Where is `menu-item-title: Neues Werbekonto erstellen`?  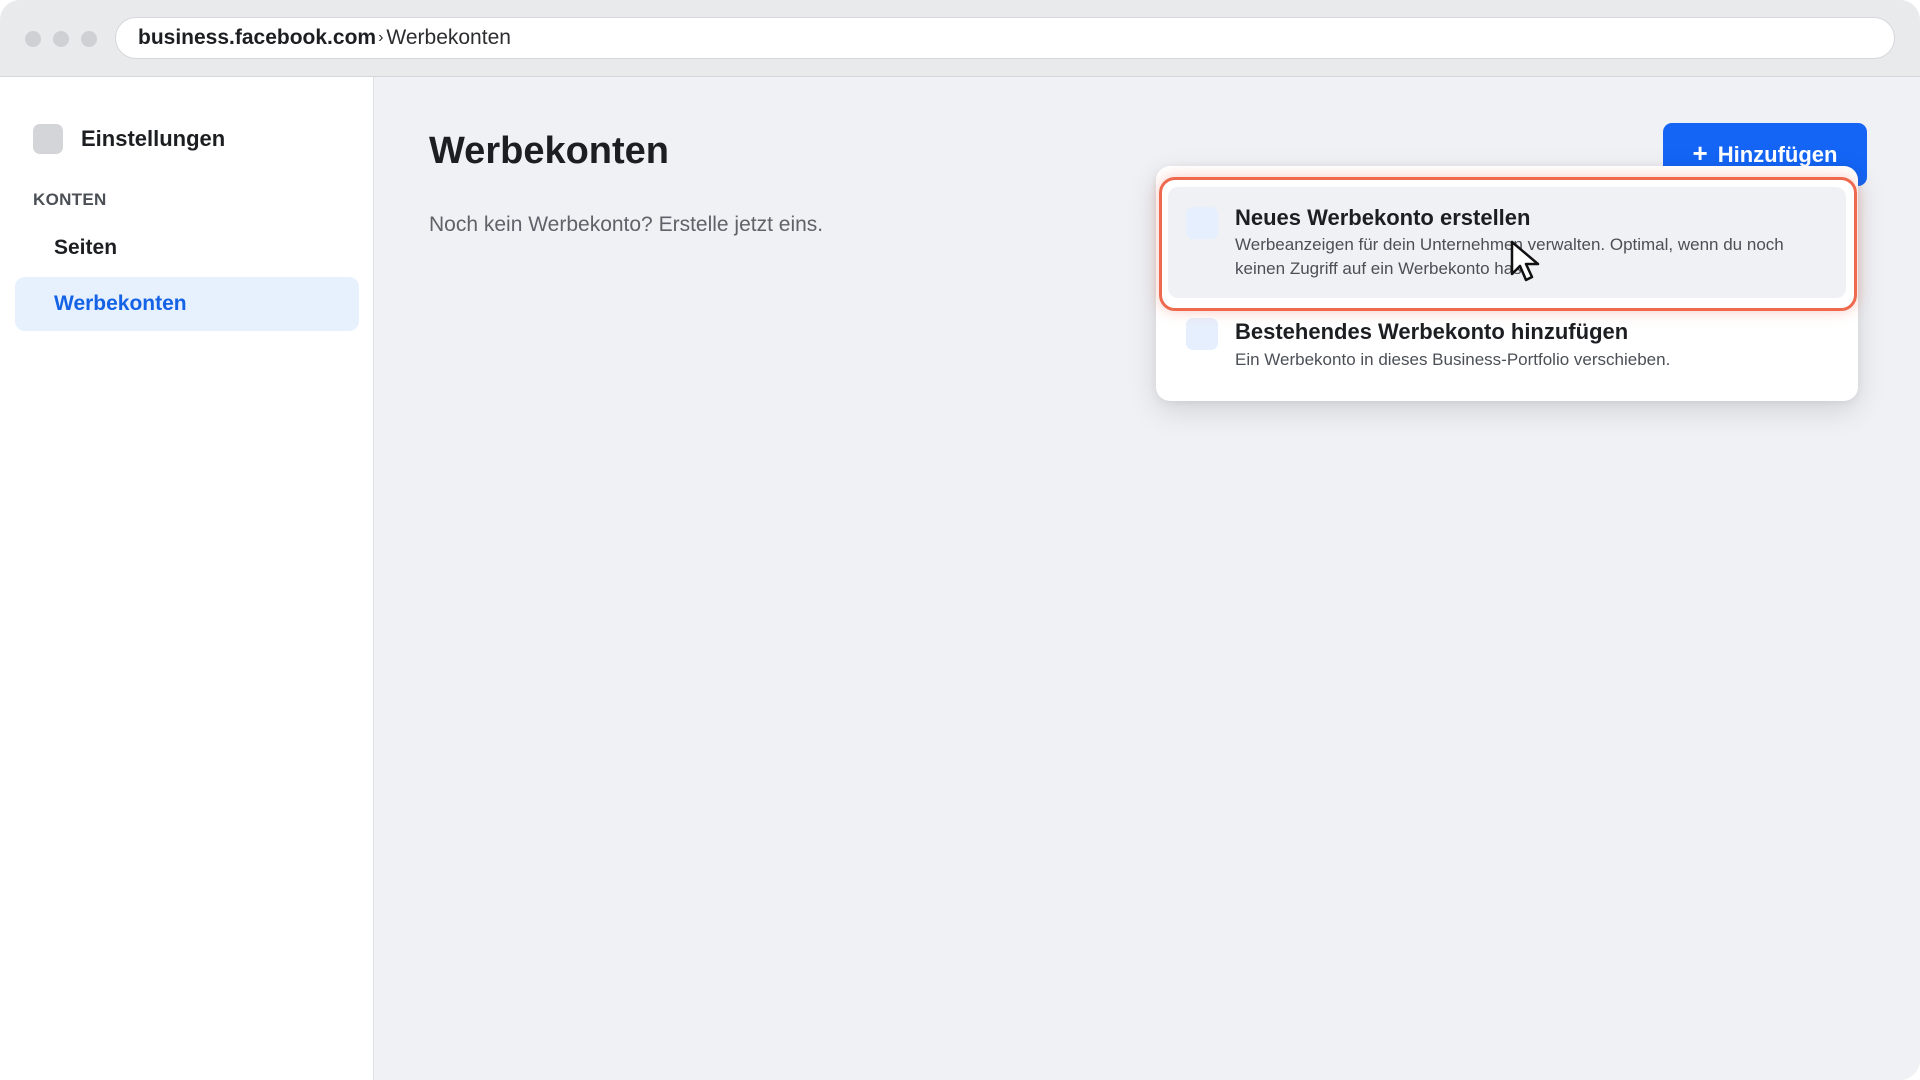 menu-item-title: Neues Werbekonto erstellen is located at coordinates (1383, 217).